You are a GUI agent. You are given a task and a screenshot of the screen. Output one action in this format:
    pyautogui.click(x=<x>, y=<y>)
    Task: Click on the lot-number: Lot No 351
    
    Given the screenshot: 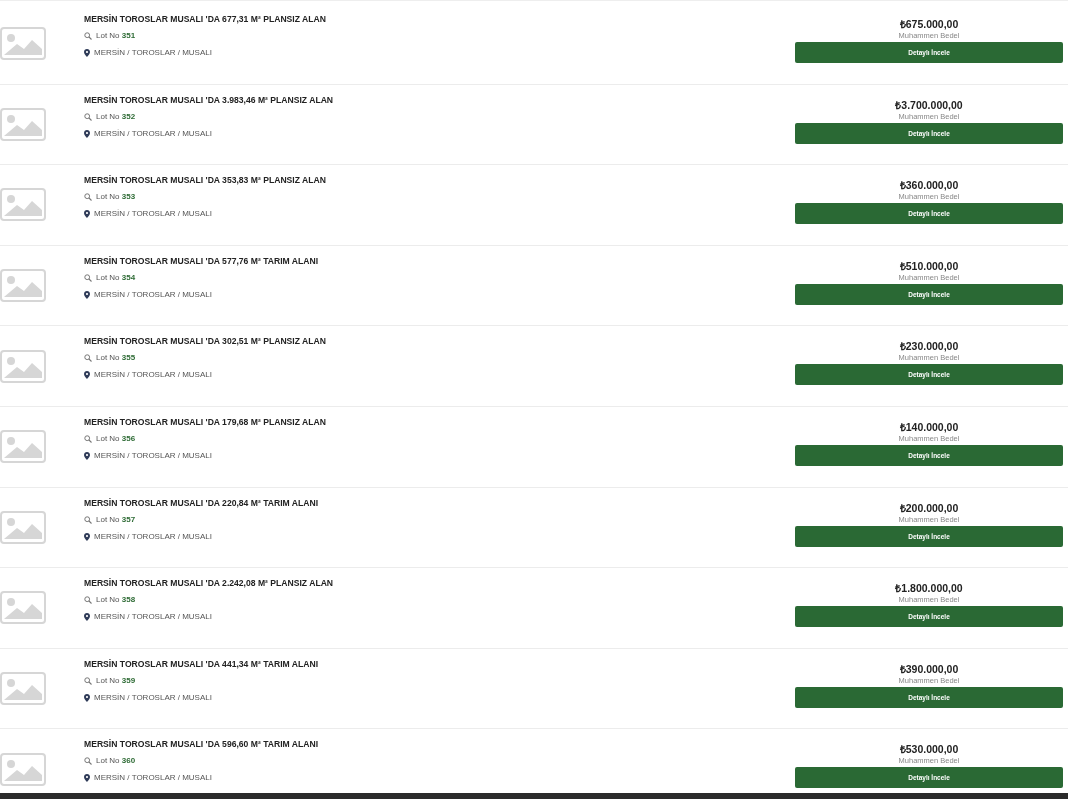 What is the action you would take?
    pyautogui.click(x=116, y=36)
    